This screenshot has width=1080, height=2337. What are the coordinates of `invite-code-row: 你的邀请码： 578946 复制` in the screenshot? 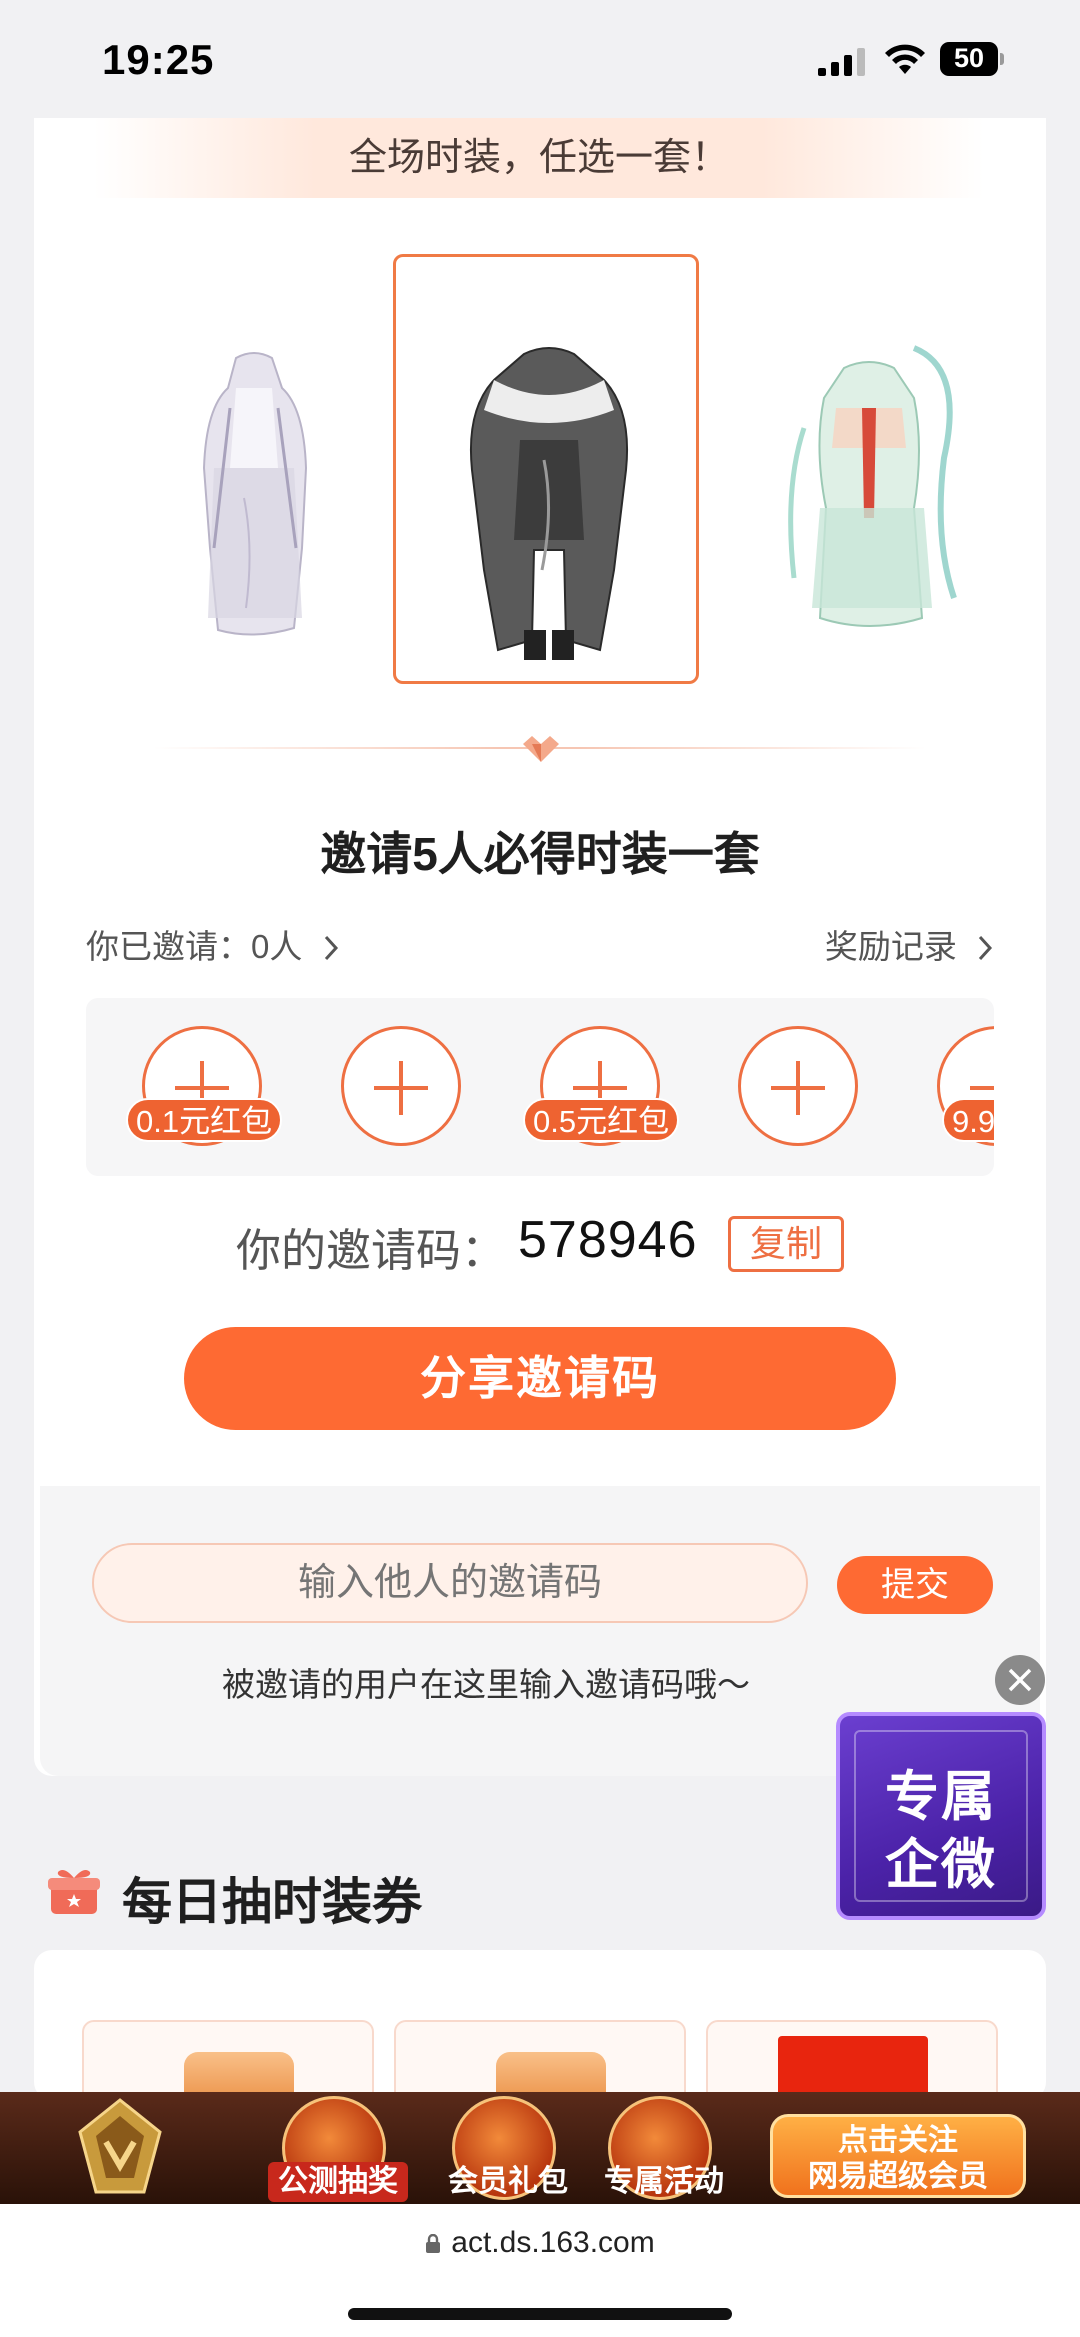 It's located at (540, 1243).